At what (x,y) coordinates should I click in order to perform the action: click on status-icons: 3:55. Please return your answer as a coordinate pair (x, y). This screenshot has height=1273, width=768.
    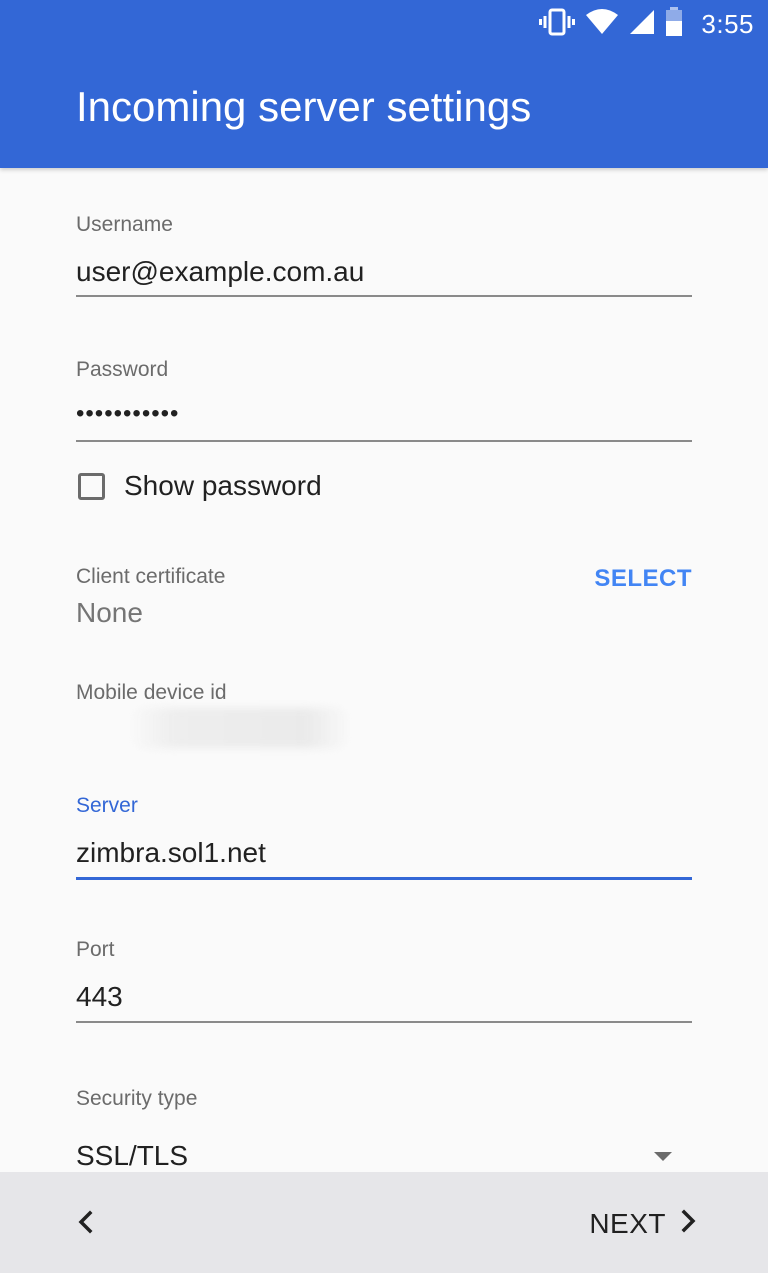
    Looking at the image, I should click on (646, 24).